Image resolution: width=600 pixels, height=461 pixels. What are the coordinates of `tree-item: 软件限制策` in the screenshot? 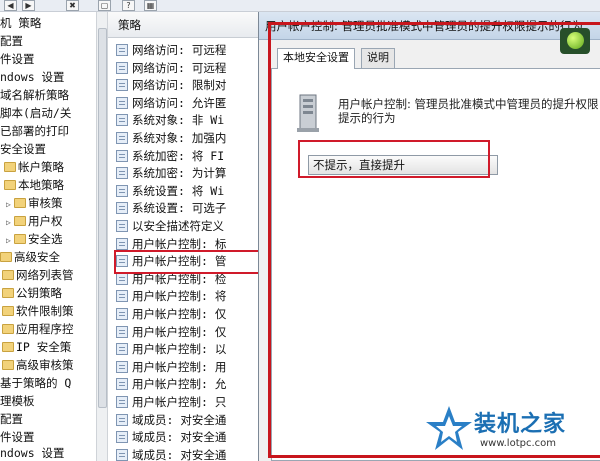 It's located at (38, 311).